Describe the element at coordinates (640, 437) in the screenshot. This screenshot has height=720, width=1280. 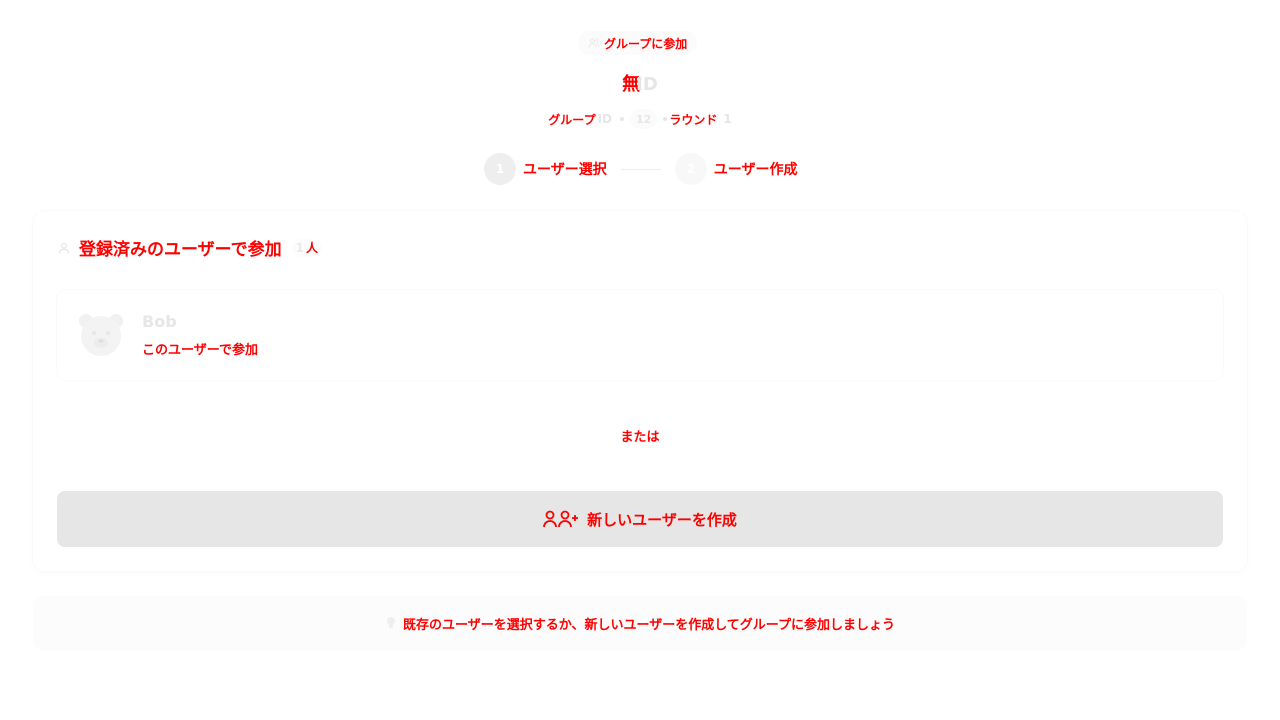
I see `or-divider: または` at that location.